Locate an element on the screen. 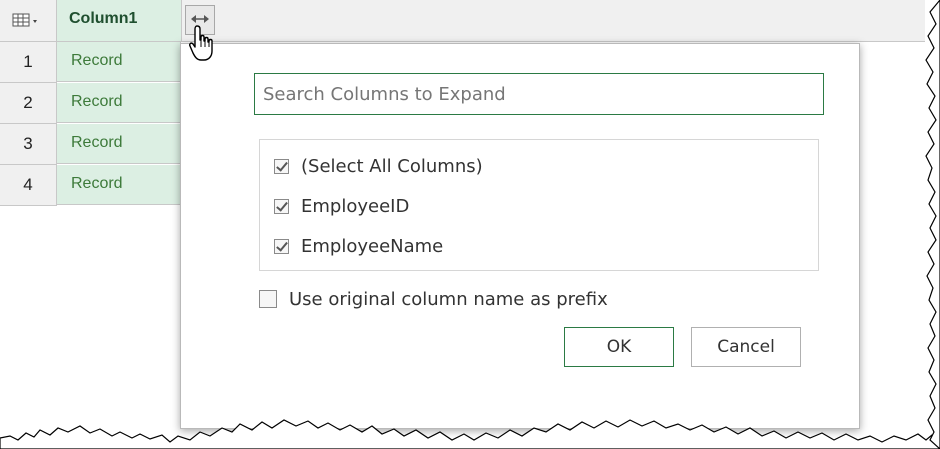  grid-header: Column1 is located at coordinates (462, 21).